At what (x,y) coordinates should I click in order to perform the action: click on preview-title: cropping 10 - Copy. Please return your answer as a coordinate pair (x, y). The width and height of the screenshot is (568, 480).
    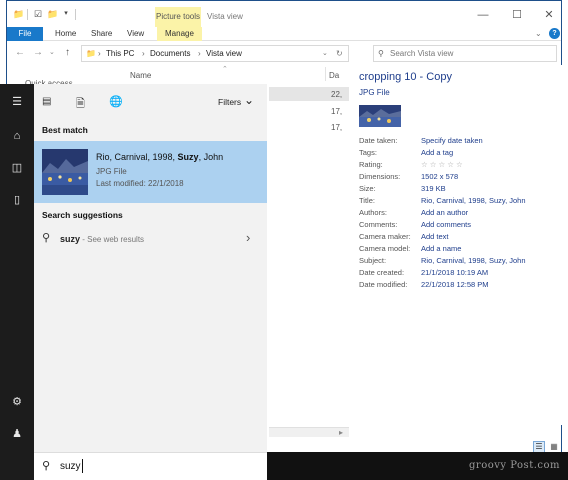
    Looking at the image, I should click on (405, 77).